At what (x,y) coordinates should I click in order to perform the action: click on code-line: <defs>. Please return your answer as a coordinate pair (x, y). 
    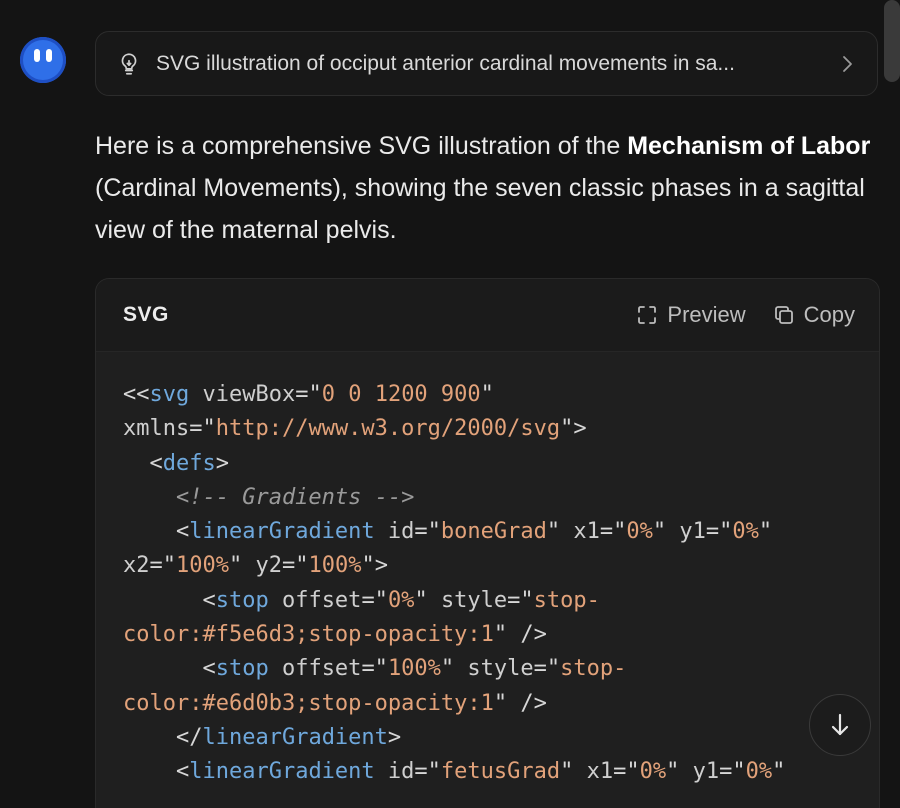
    Looking at the image, I should click on (501, 464).